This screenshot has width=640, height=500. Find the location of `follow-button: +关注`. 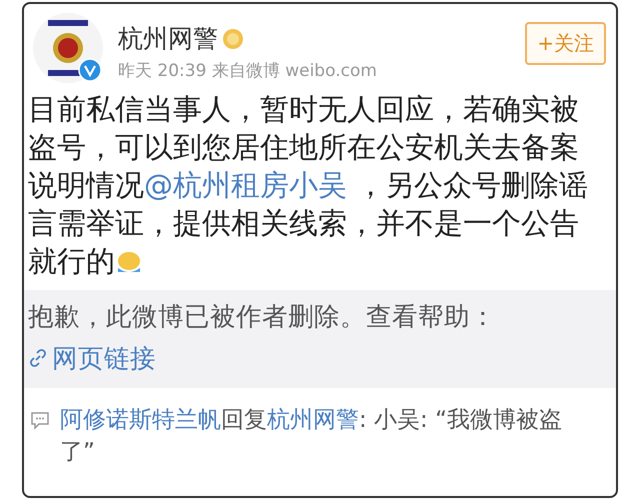

follow-button: +关注 is located at coordinates (565, 43).